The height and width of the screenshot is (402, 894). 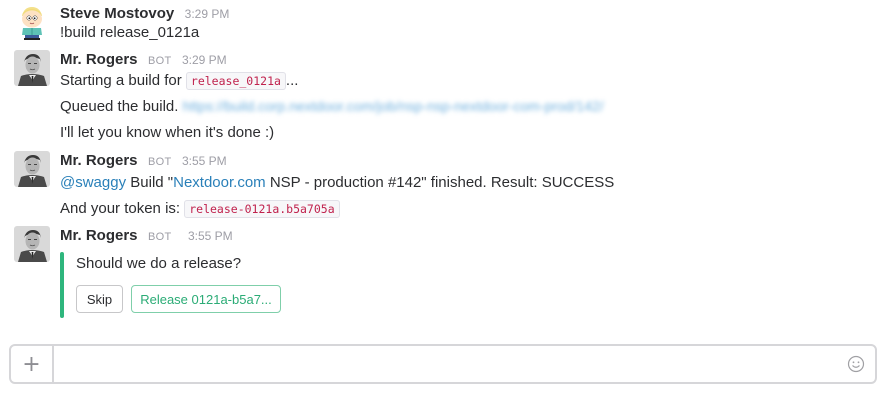 I want to click on message-composer: +, so click(x=443, y=364).